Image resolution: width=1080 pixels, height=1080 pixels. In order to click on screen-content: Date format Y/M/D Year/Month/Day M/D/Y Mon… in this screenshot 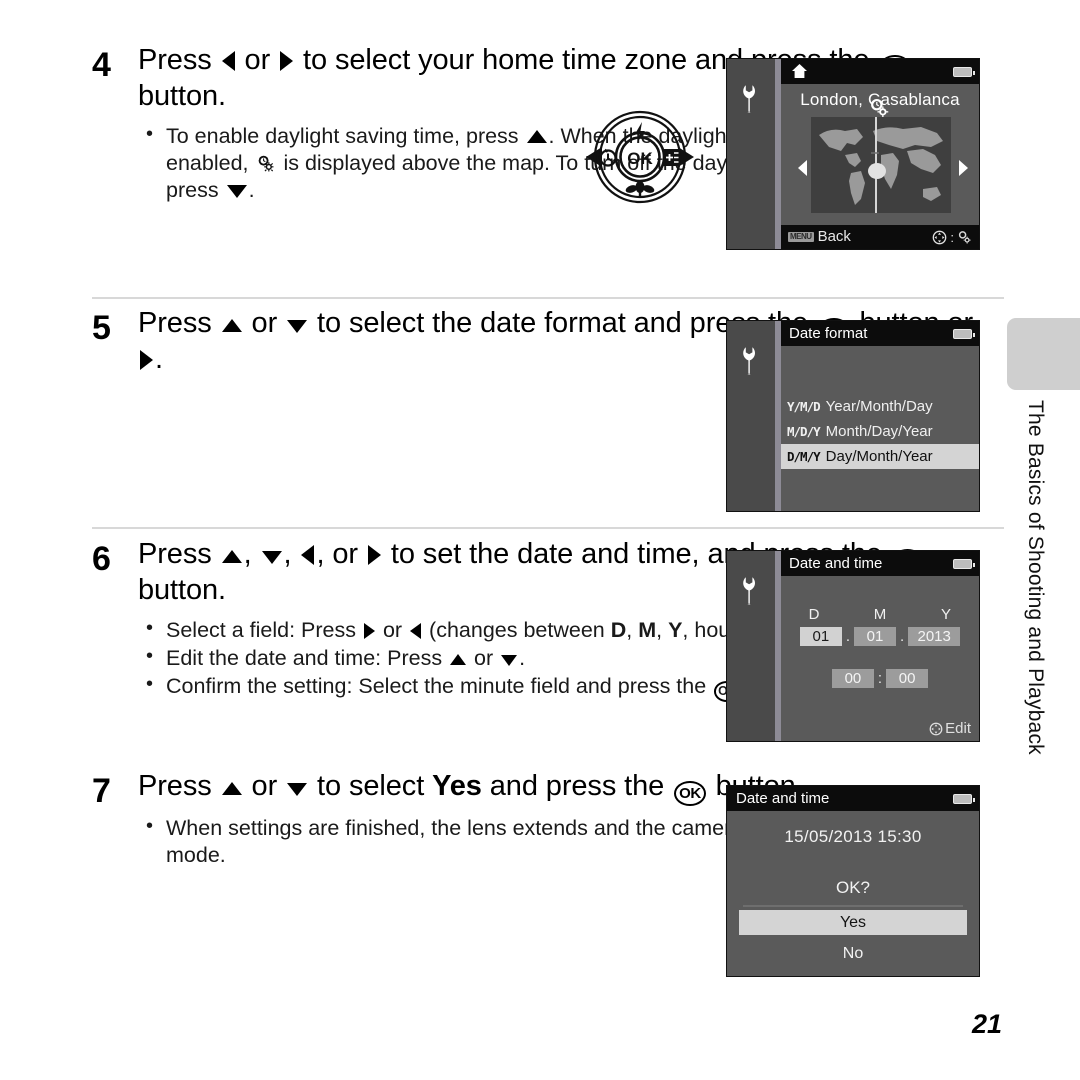, I will do `click(880, 416)`.